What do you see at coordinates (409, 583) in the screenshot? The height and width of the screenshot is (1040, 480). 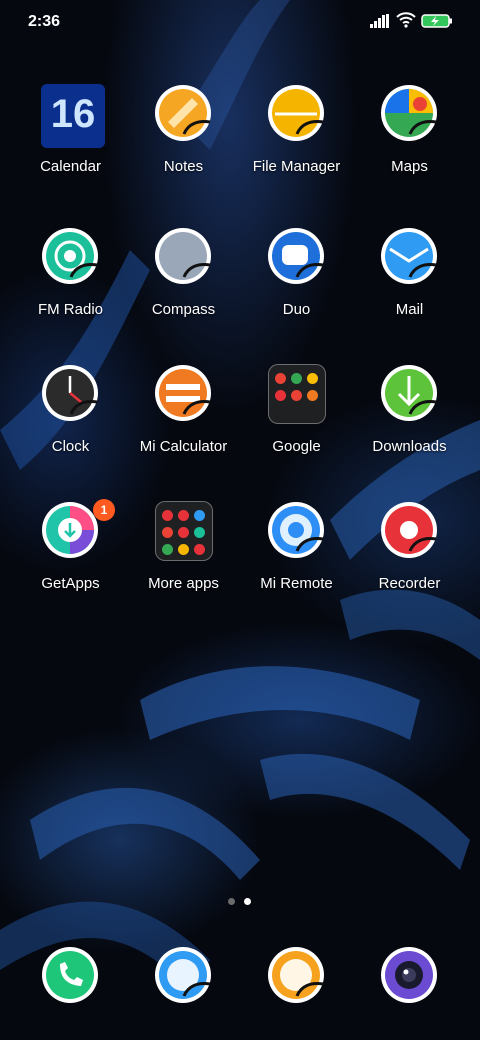 I see `app-label: Recorder` at bounding box center [409, 583].